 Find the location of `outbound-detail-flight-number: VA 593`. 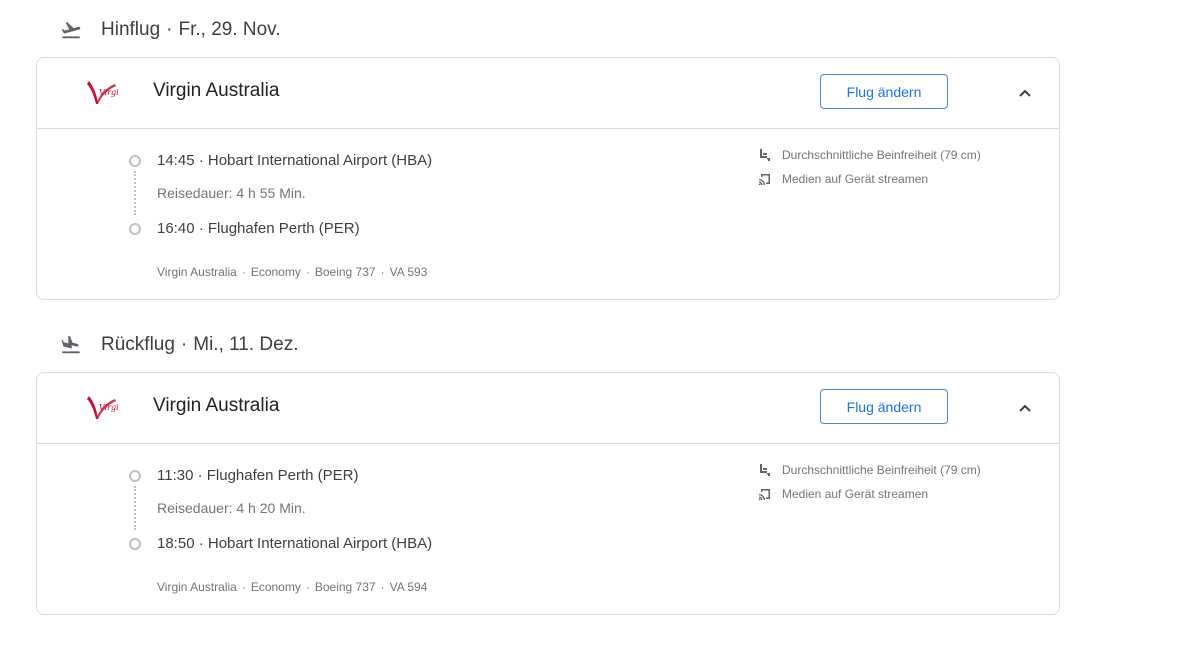

outbound-detail-flight-number: VA 593 is located at coordinates (408, 272).